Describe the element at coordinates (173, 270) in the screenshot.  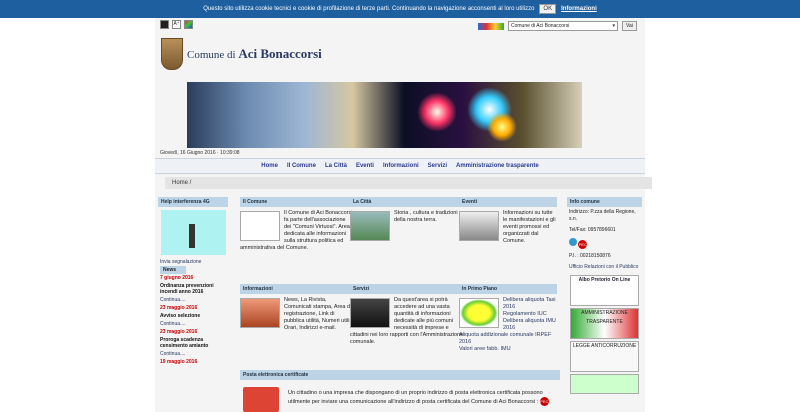
I see `news-header: News` at that location.